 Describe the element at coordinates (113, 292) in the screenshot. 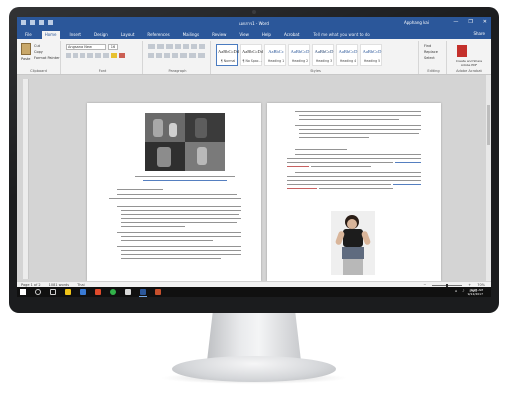

I see `browser-icon` at that location.